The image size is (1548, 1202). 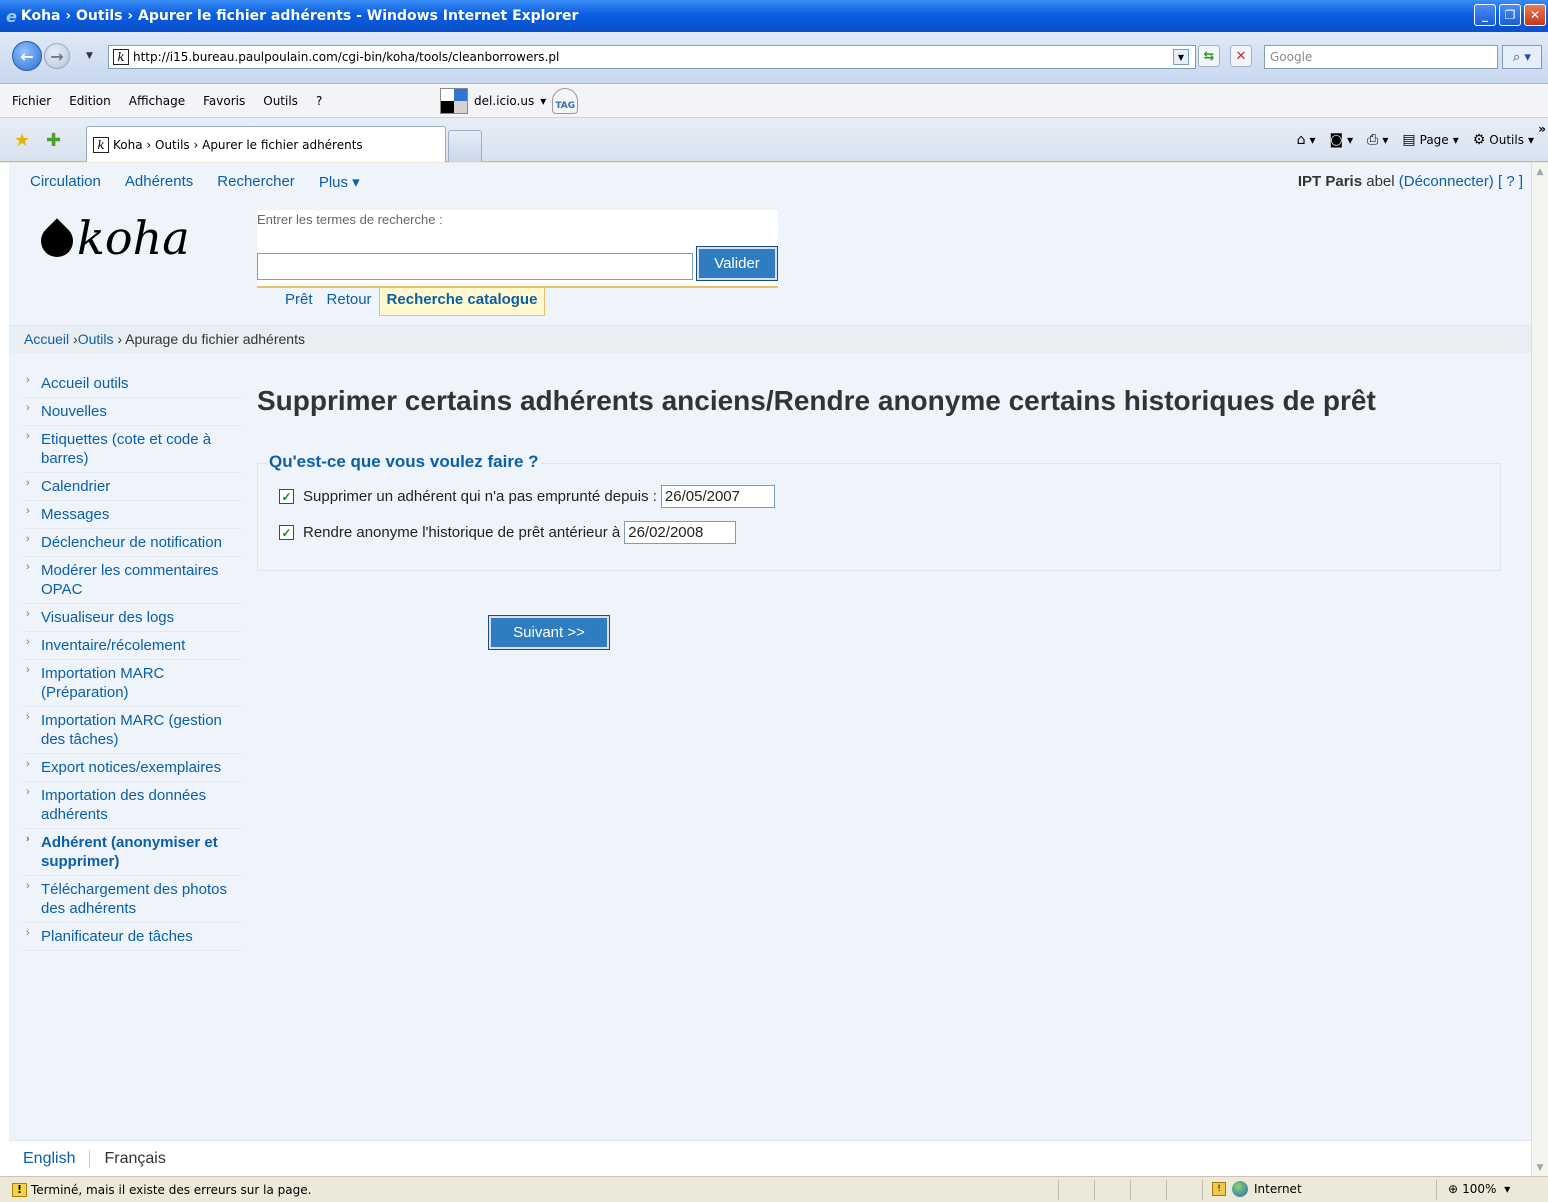 What do you see at coordinates (286, 496) in the screenshot?
I see `delete-borrowers-checkbox: ✓` at bounding box center [286, 496].